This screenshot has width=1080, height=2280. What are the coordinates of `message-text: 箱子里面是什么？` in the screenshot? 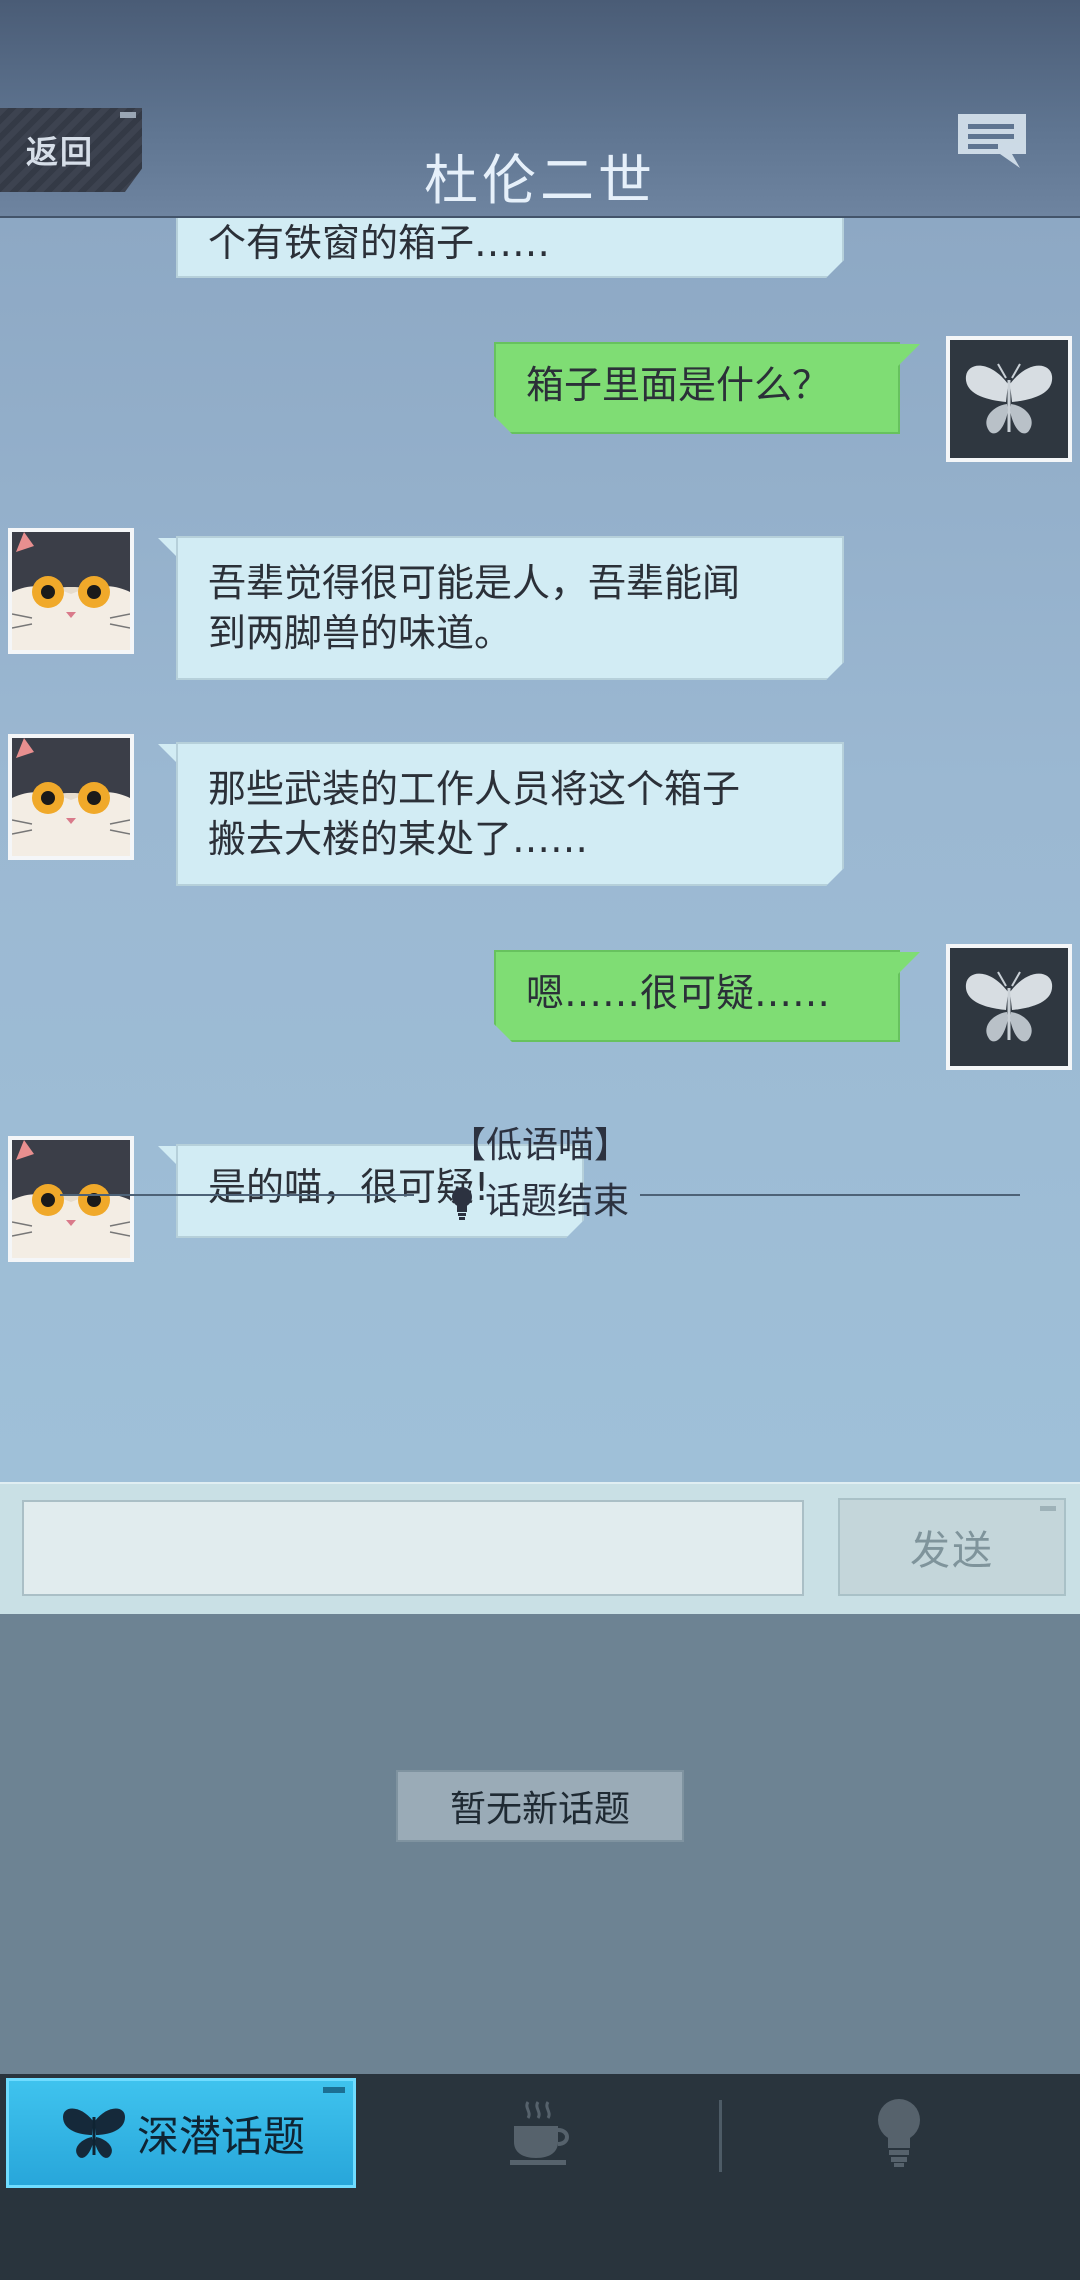 It's located at (678, 385).